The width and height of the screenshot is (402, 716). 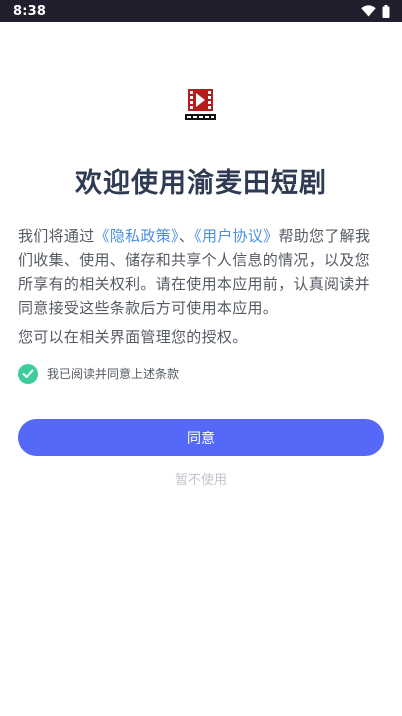 What do you see at coordinates (201, 105) in the screenshot?
I see `app-logo` at bounding box center [201, 105].